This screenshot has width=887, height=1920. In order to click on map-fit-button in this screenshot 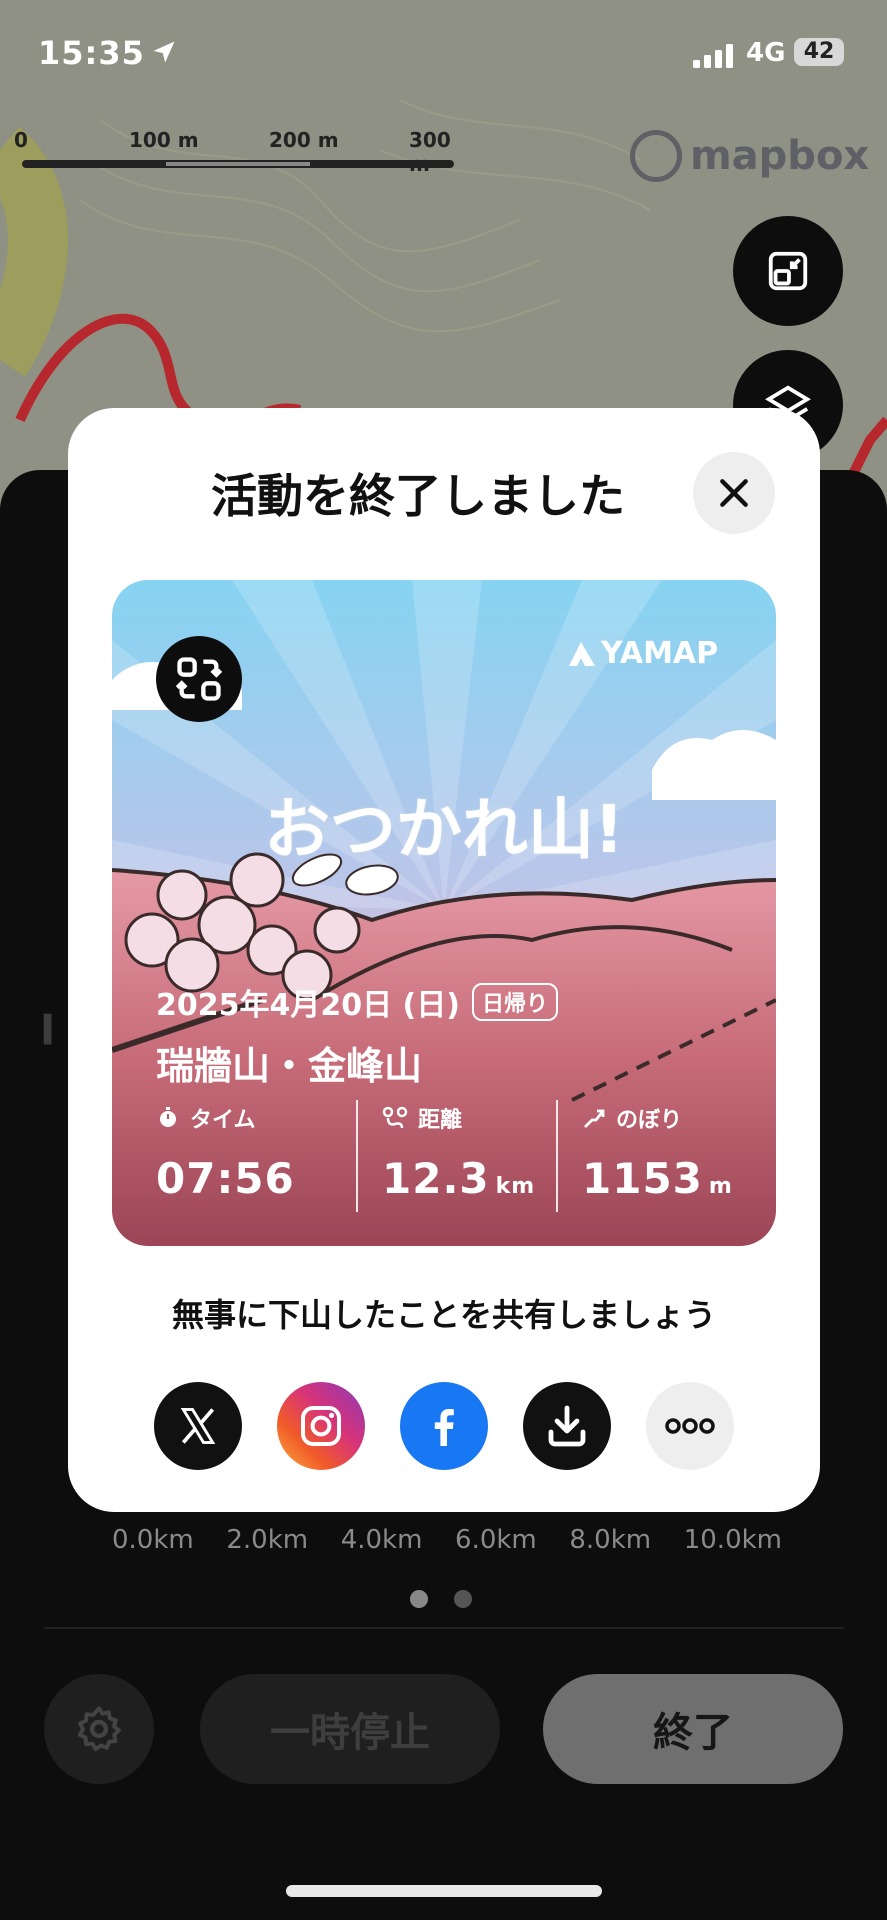, I will do `click(788, 271)`.